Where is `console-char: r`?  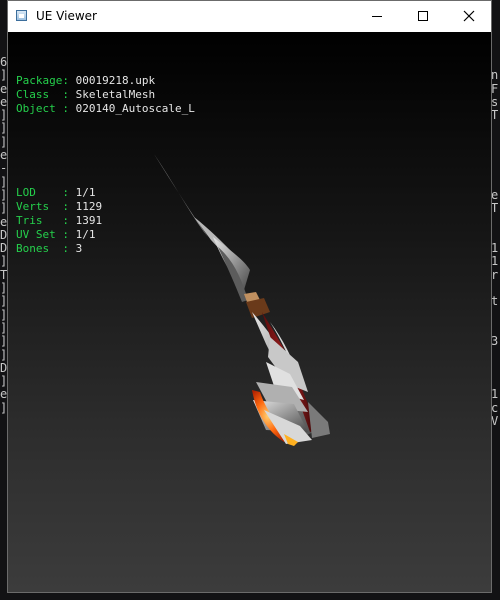 console-char: r is located at coordinates (495, 274).